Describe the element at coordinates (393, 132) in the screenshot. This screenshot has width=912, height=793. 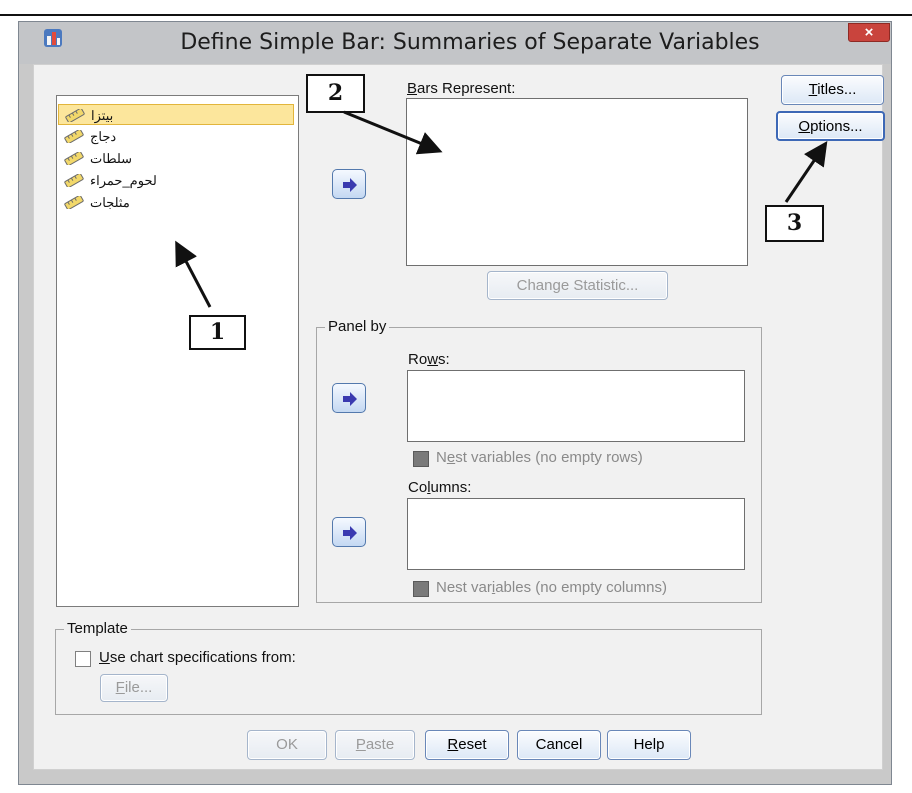
I see `callout-2-arrow` at that location.